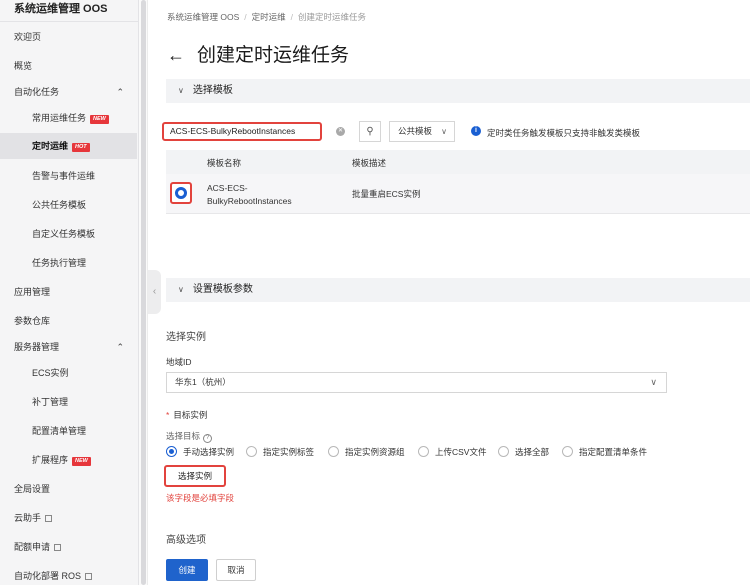 The image size is (750, 585). What do you see at coordinates (187, 570) in the screenshot?
I see `create-button: 创建` at bounding box center [187, 570].